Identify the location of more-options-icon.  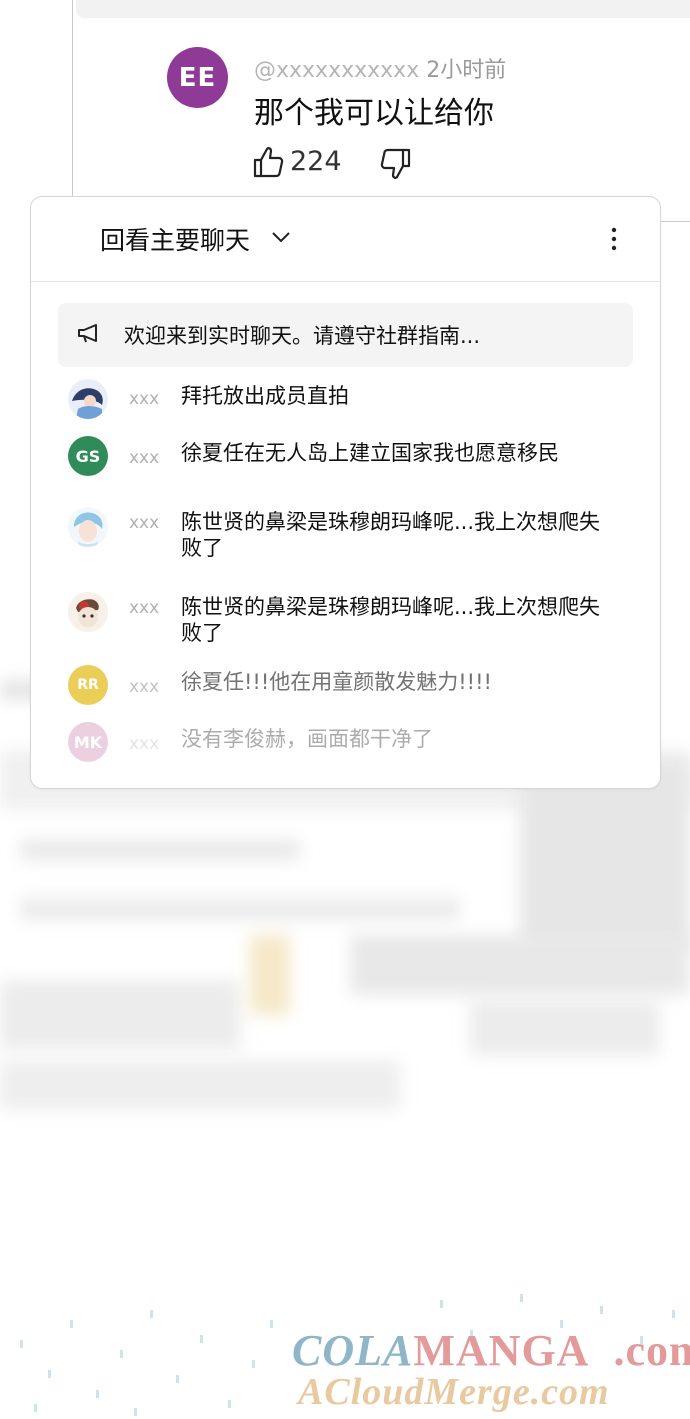
(614, 239).